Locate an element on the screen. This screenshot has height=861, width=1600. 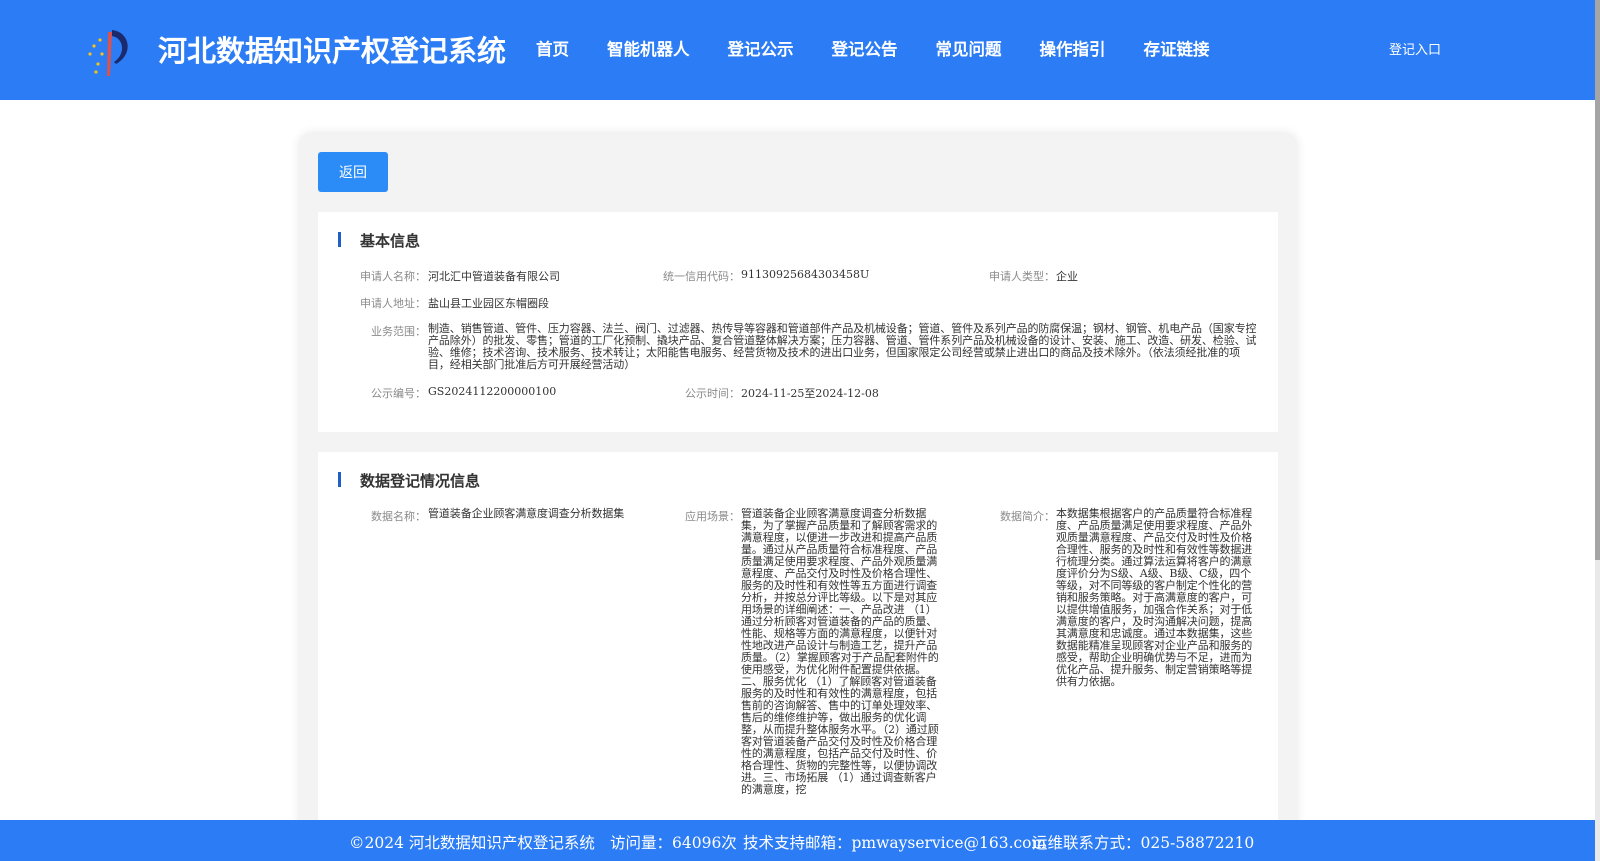
data-reg-title: 数据登记情况信息 is located at coordinates (420, 481).